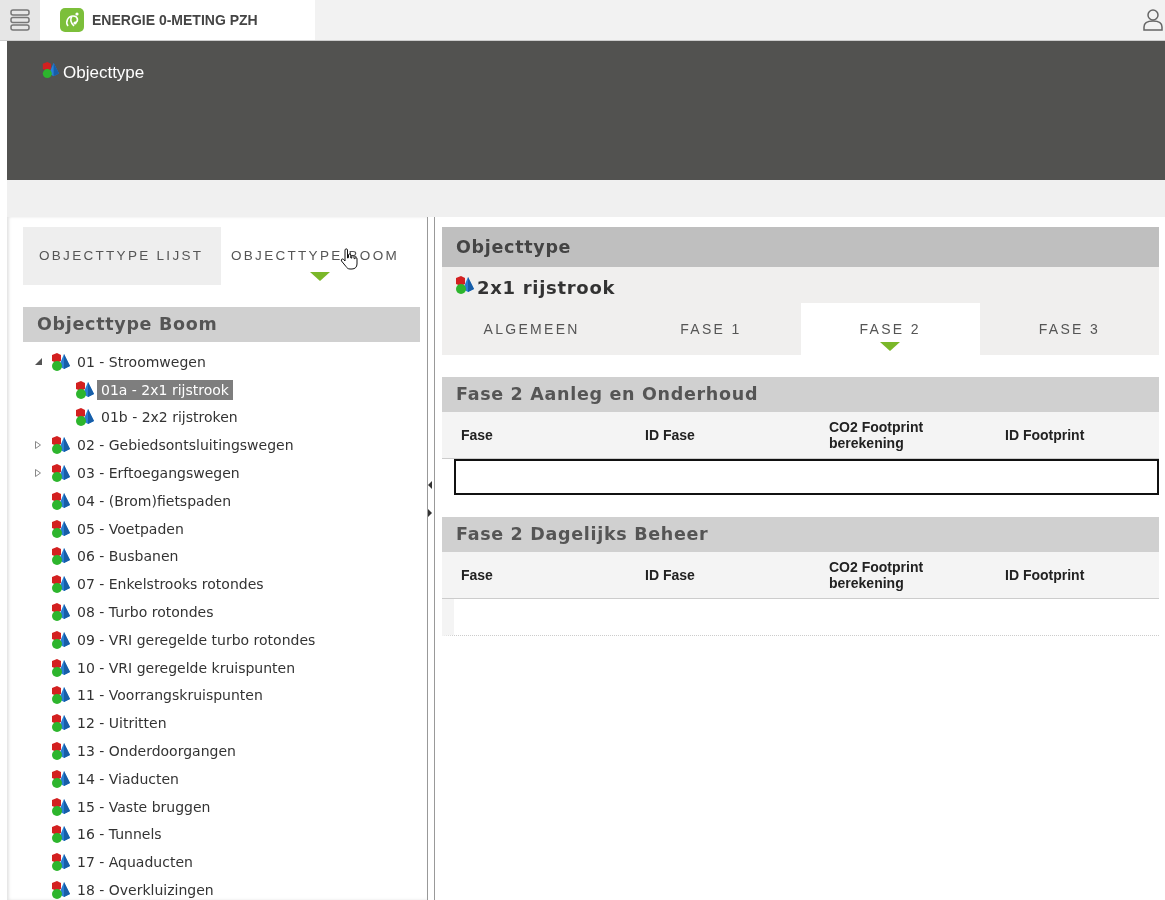 This screenshot has width=1165, height=900. Describe the element at coordinates (1153, 20) in the screenshot. I see `user-icon` at that location.